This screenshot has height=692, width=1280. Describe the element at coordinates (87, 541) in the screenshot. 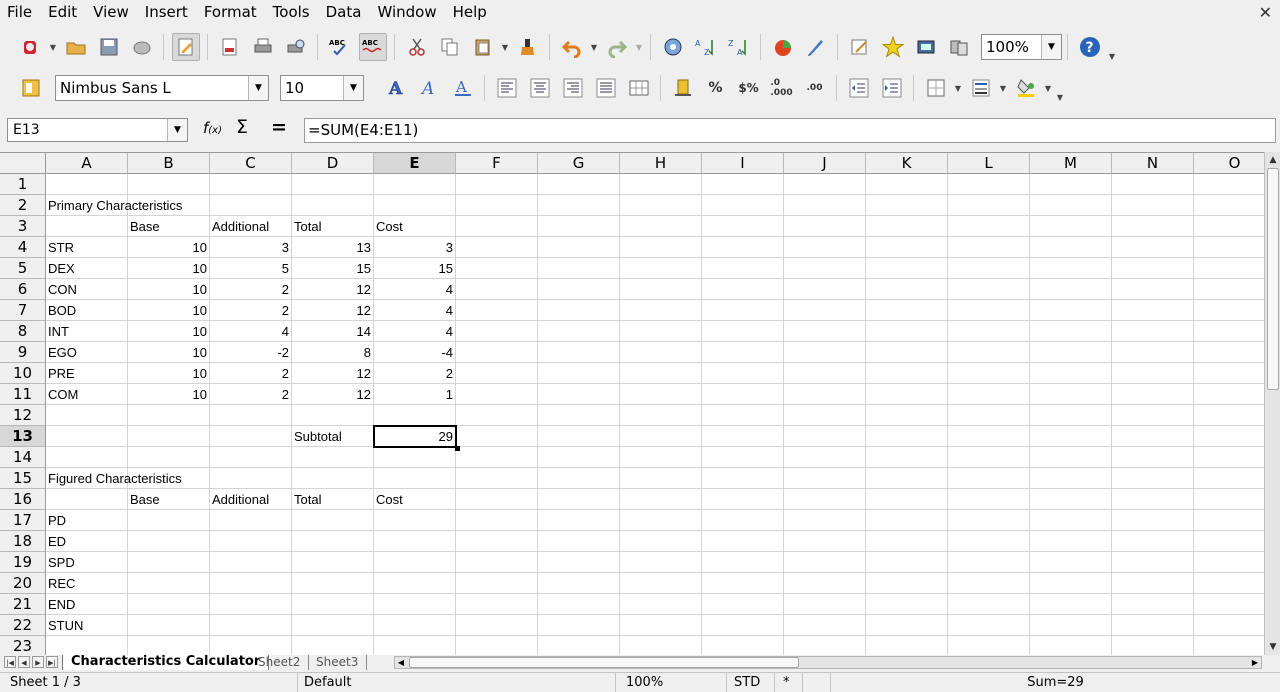

I see `cell-a18: ED` at that location.